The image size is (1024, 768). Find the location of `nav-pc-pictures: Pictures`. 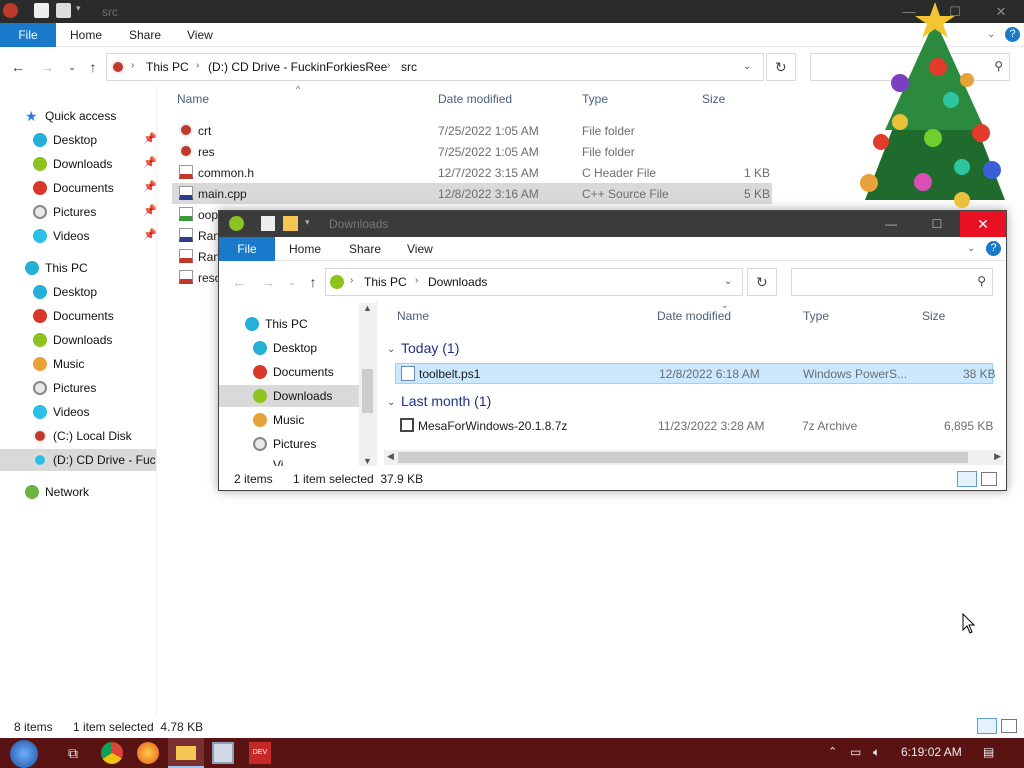

nav-pc-pictures: Pictures is located at coordinates (94, 388).